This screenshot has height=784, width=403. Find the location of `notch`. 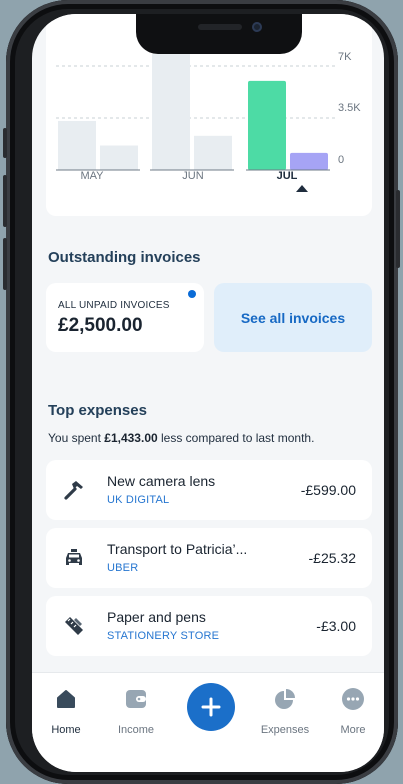

notch is located at coordinates (219, 34).